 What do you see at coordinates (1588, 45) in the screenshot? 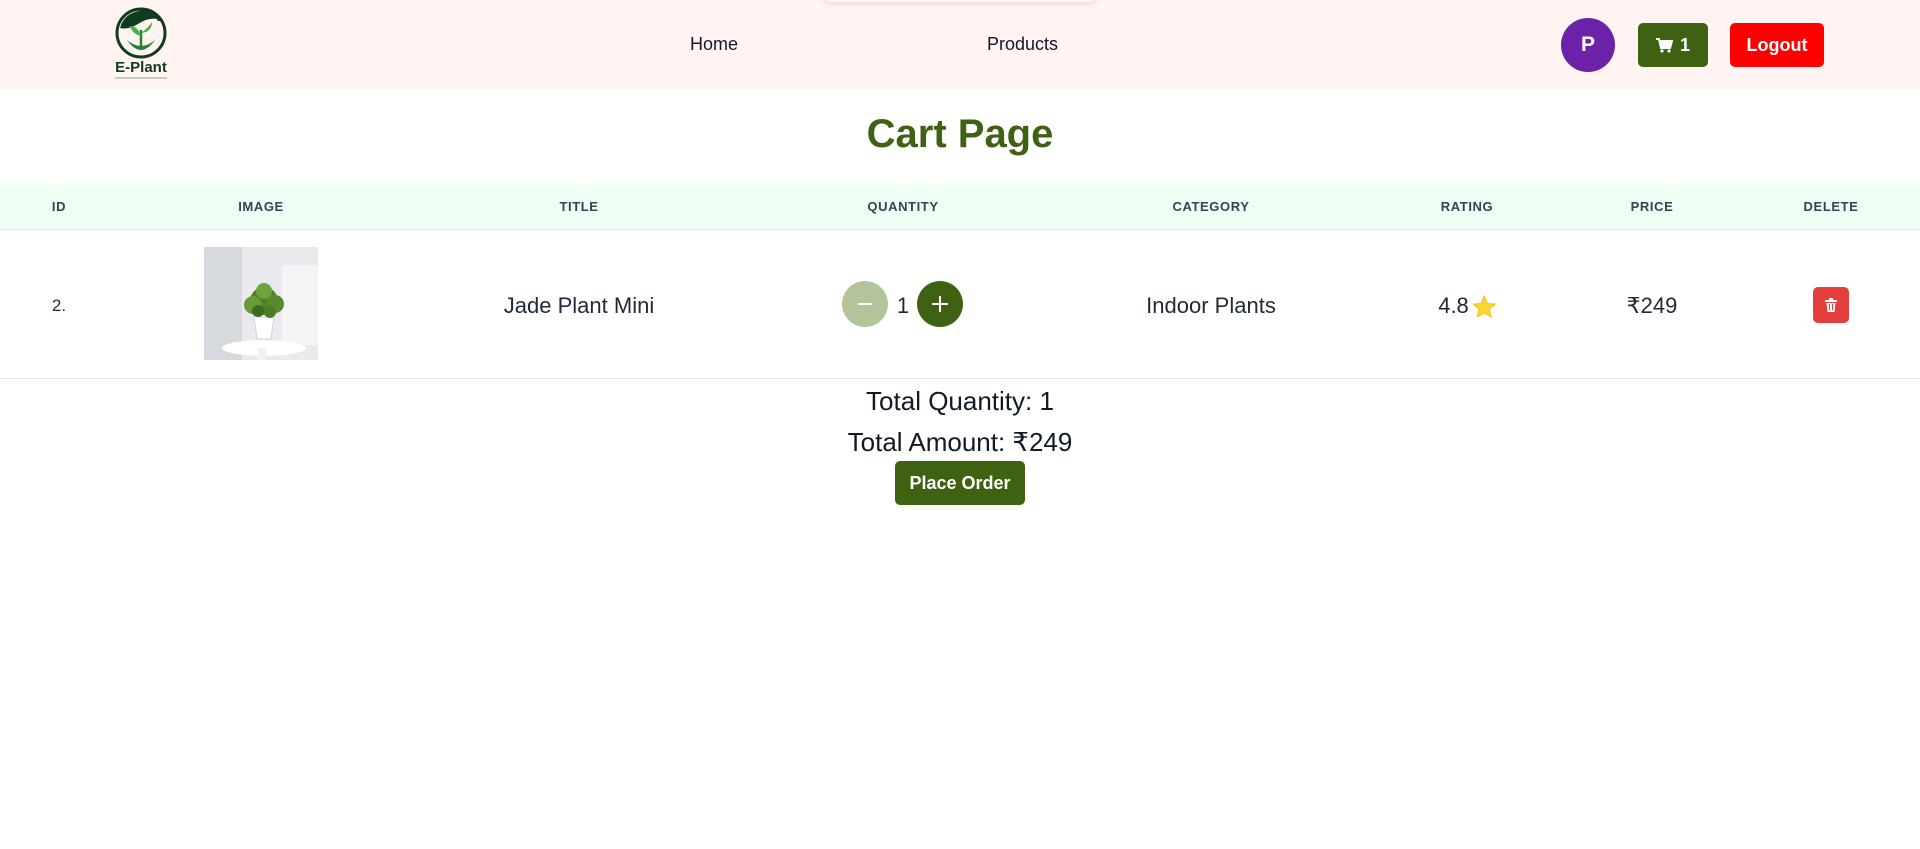
I see `user-avatar: P` at bounding box center [1588, 45].